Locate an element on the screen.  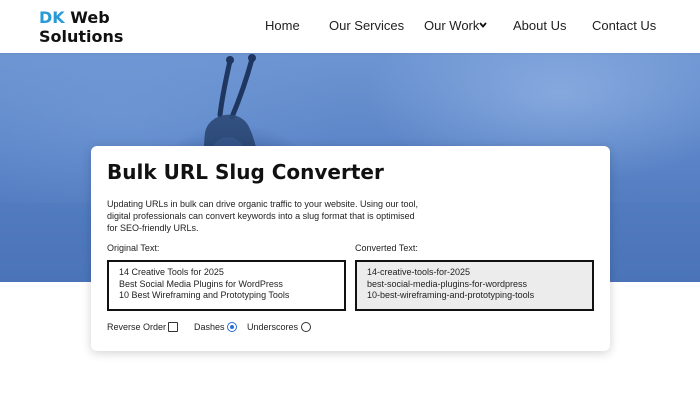
original-text-label: Original Text: is located at coordinates (133, 248).